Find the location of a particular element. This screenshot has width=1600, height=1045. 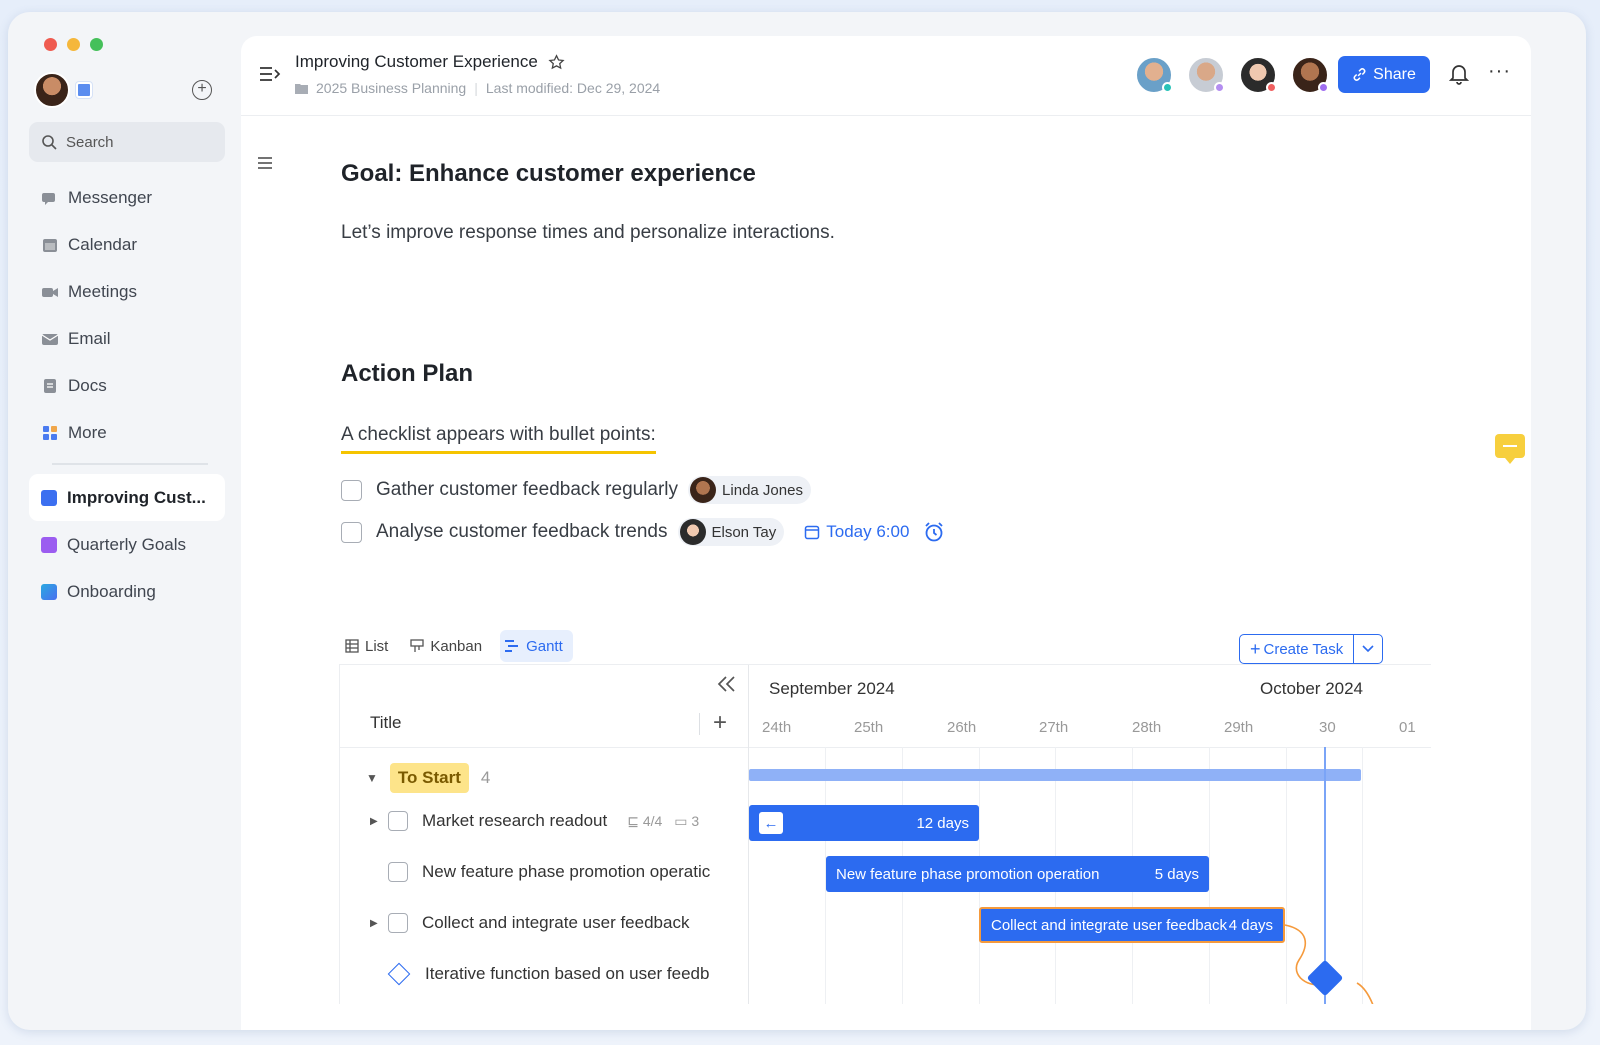

sidebar-item-meetings: Meetings is located at coordinates (127, 291).